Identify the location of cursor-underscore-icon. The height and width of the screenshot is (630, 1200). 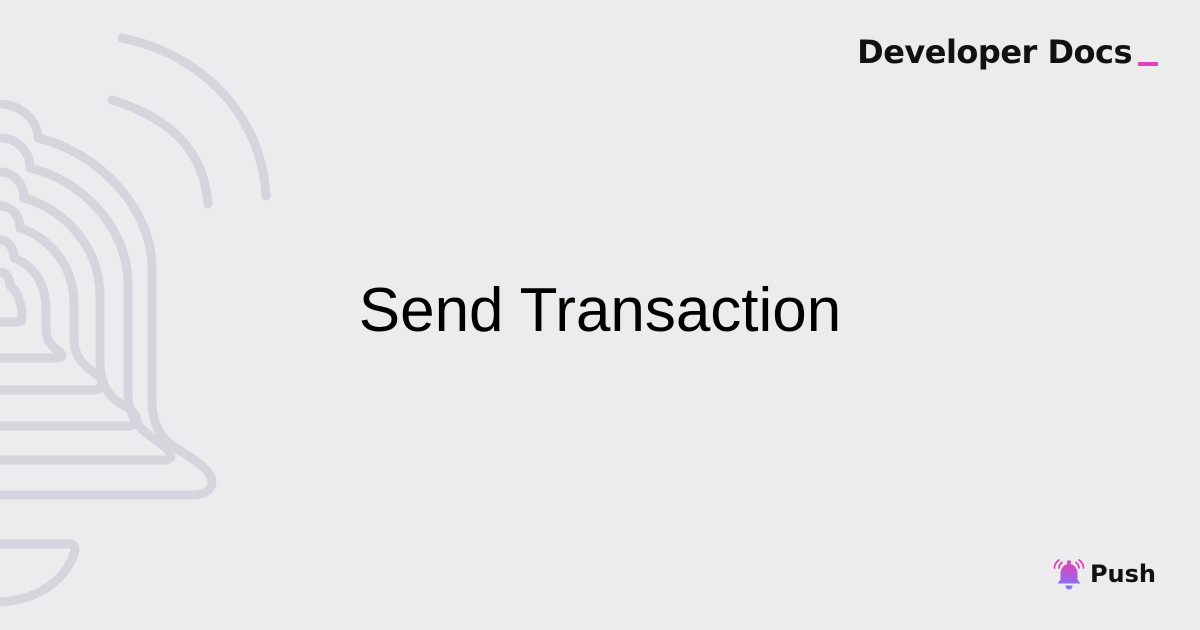
(1148, 64).